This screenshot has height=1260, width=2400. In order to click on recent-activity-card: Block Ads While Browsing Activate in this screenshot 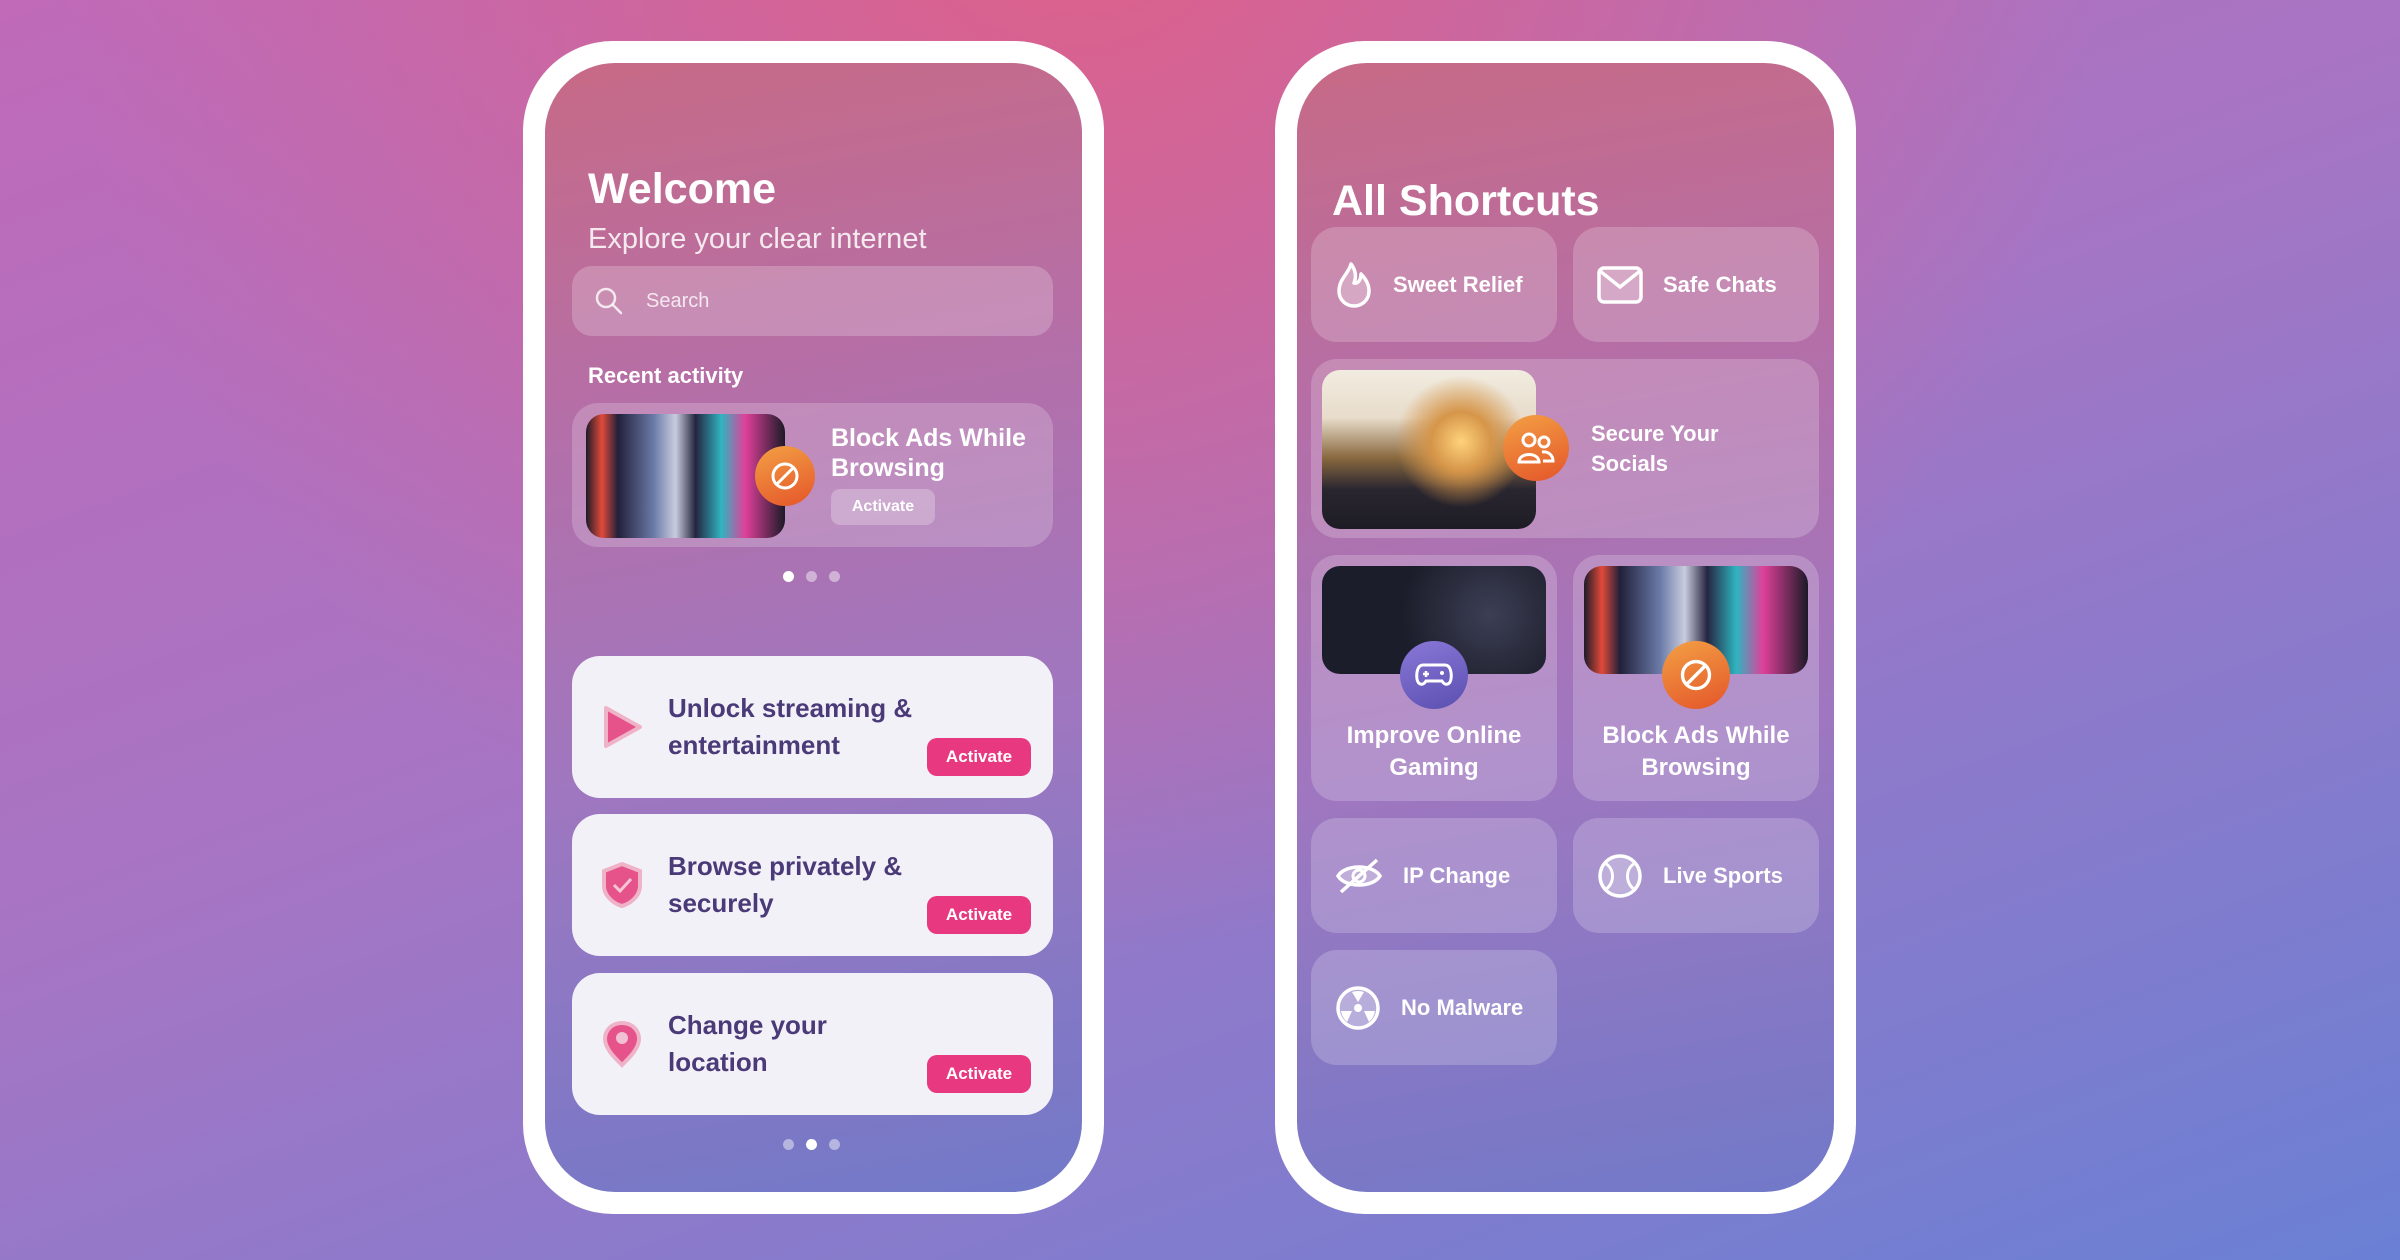, I will do `click(812, 475)`.